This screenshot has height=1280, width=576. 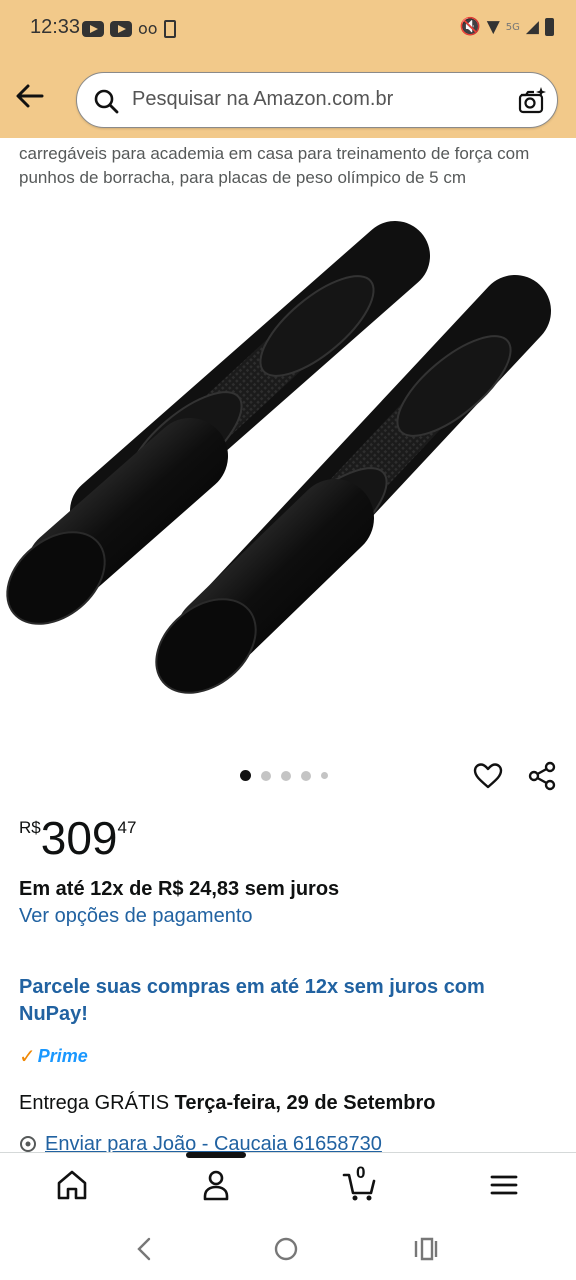 I want to click on status-time: 12:33, so click(x=55, y=27).